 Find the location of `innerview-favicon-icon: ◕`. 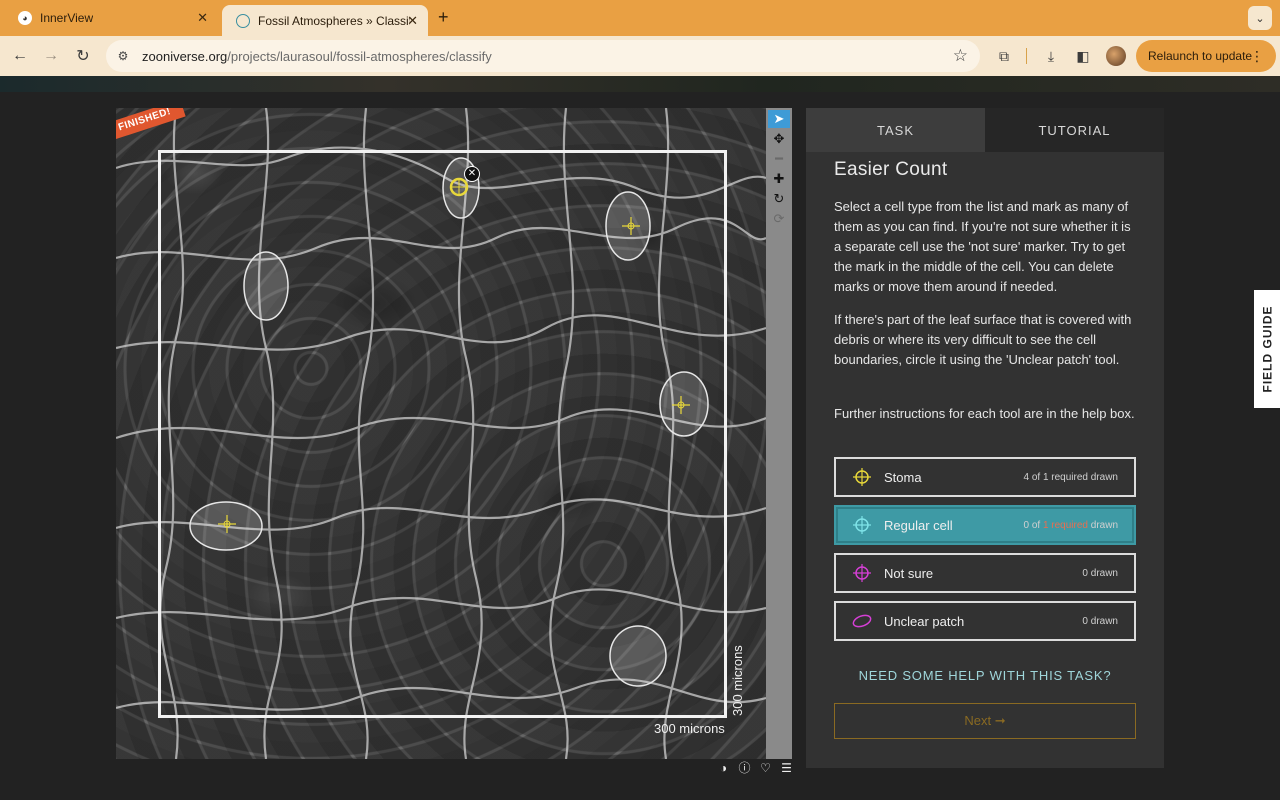

innerview-favicon-icon: ◕ is located at coordinates (25, 18).